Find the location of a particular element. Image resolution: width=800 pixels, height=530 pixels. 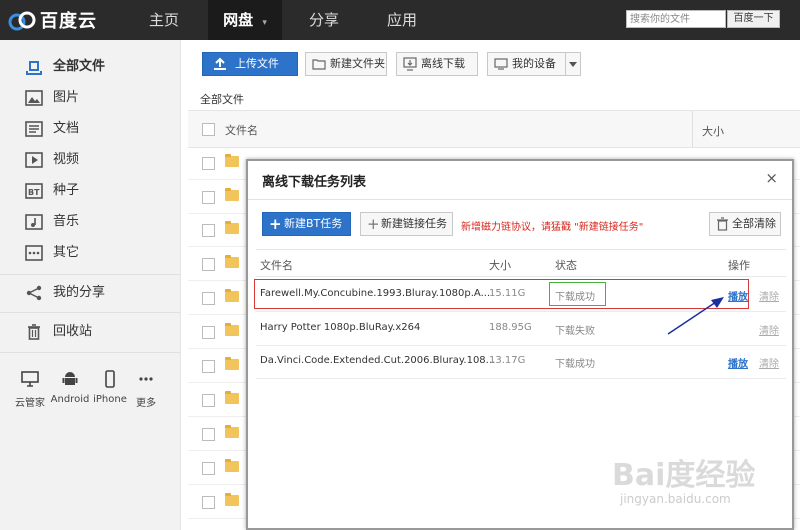

nav-disk: 网盘 ▾ is located at coordinates (245, 20).